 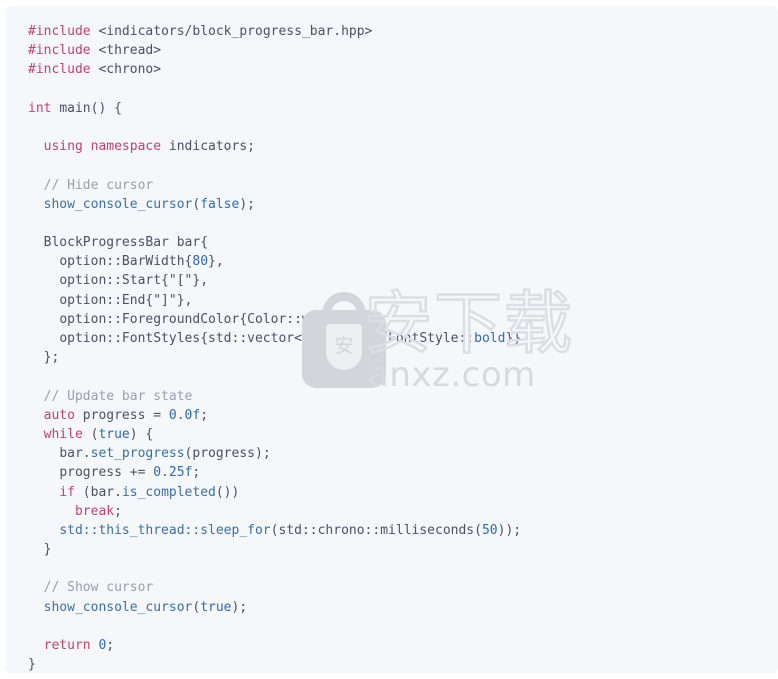 What do you see at coordinates (98, 185) in the screenshot?
I see `token-comment: // Hide cursor` at bounding box center [98, 185].